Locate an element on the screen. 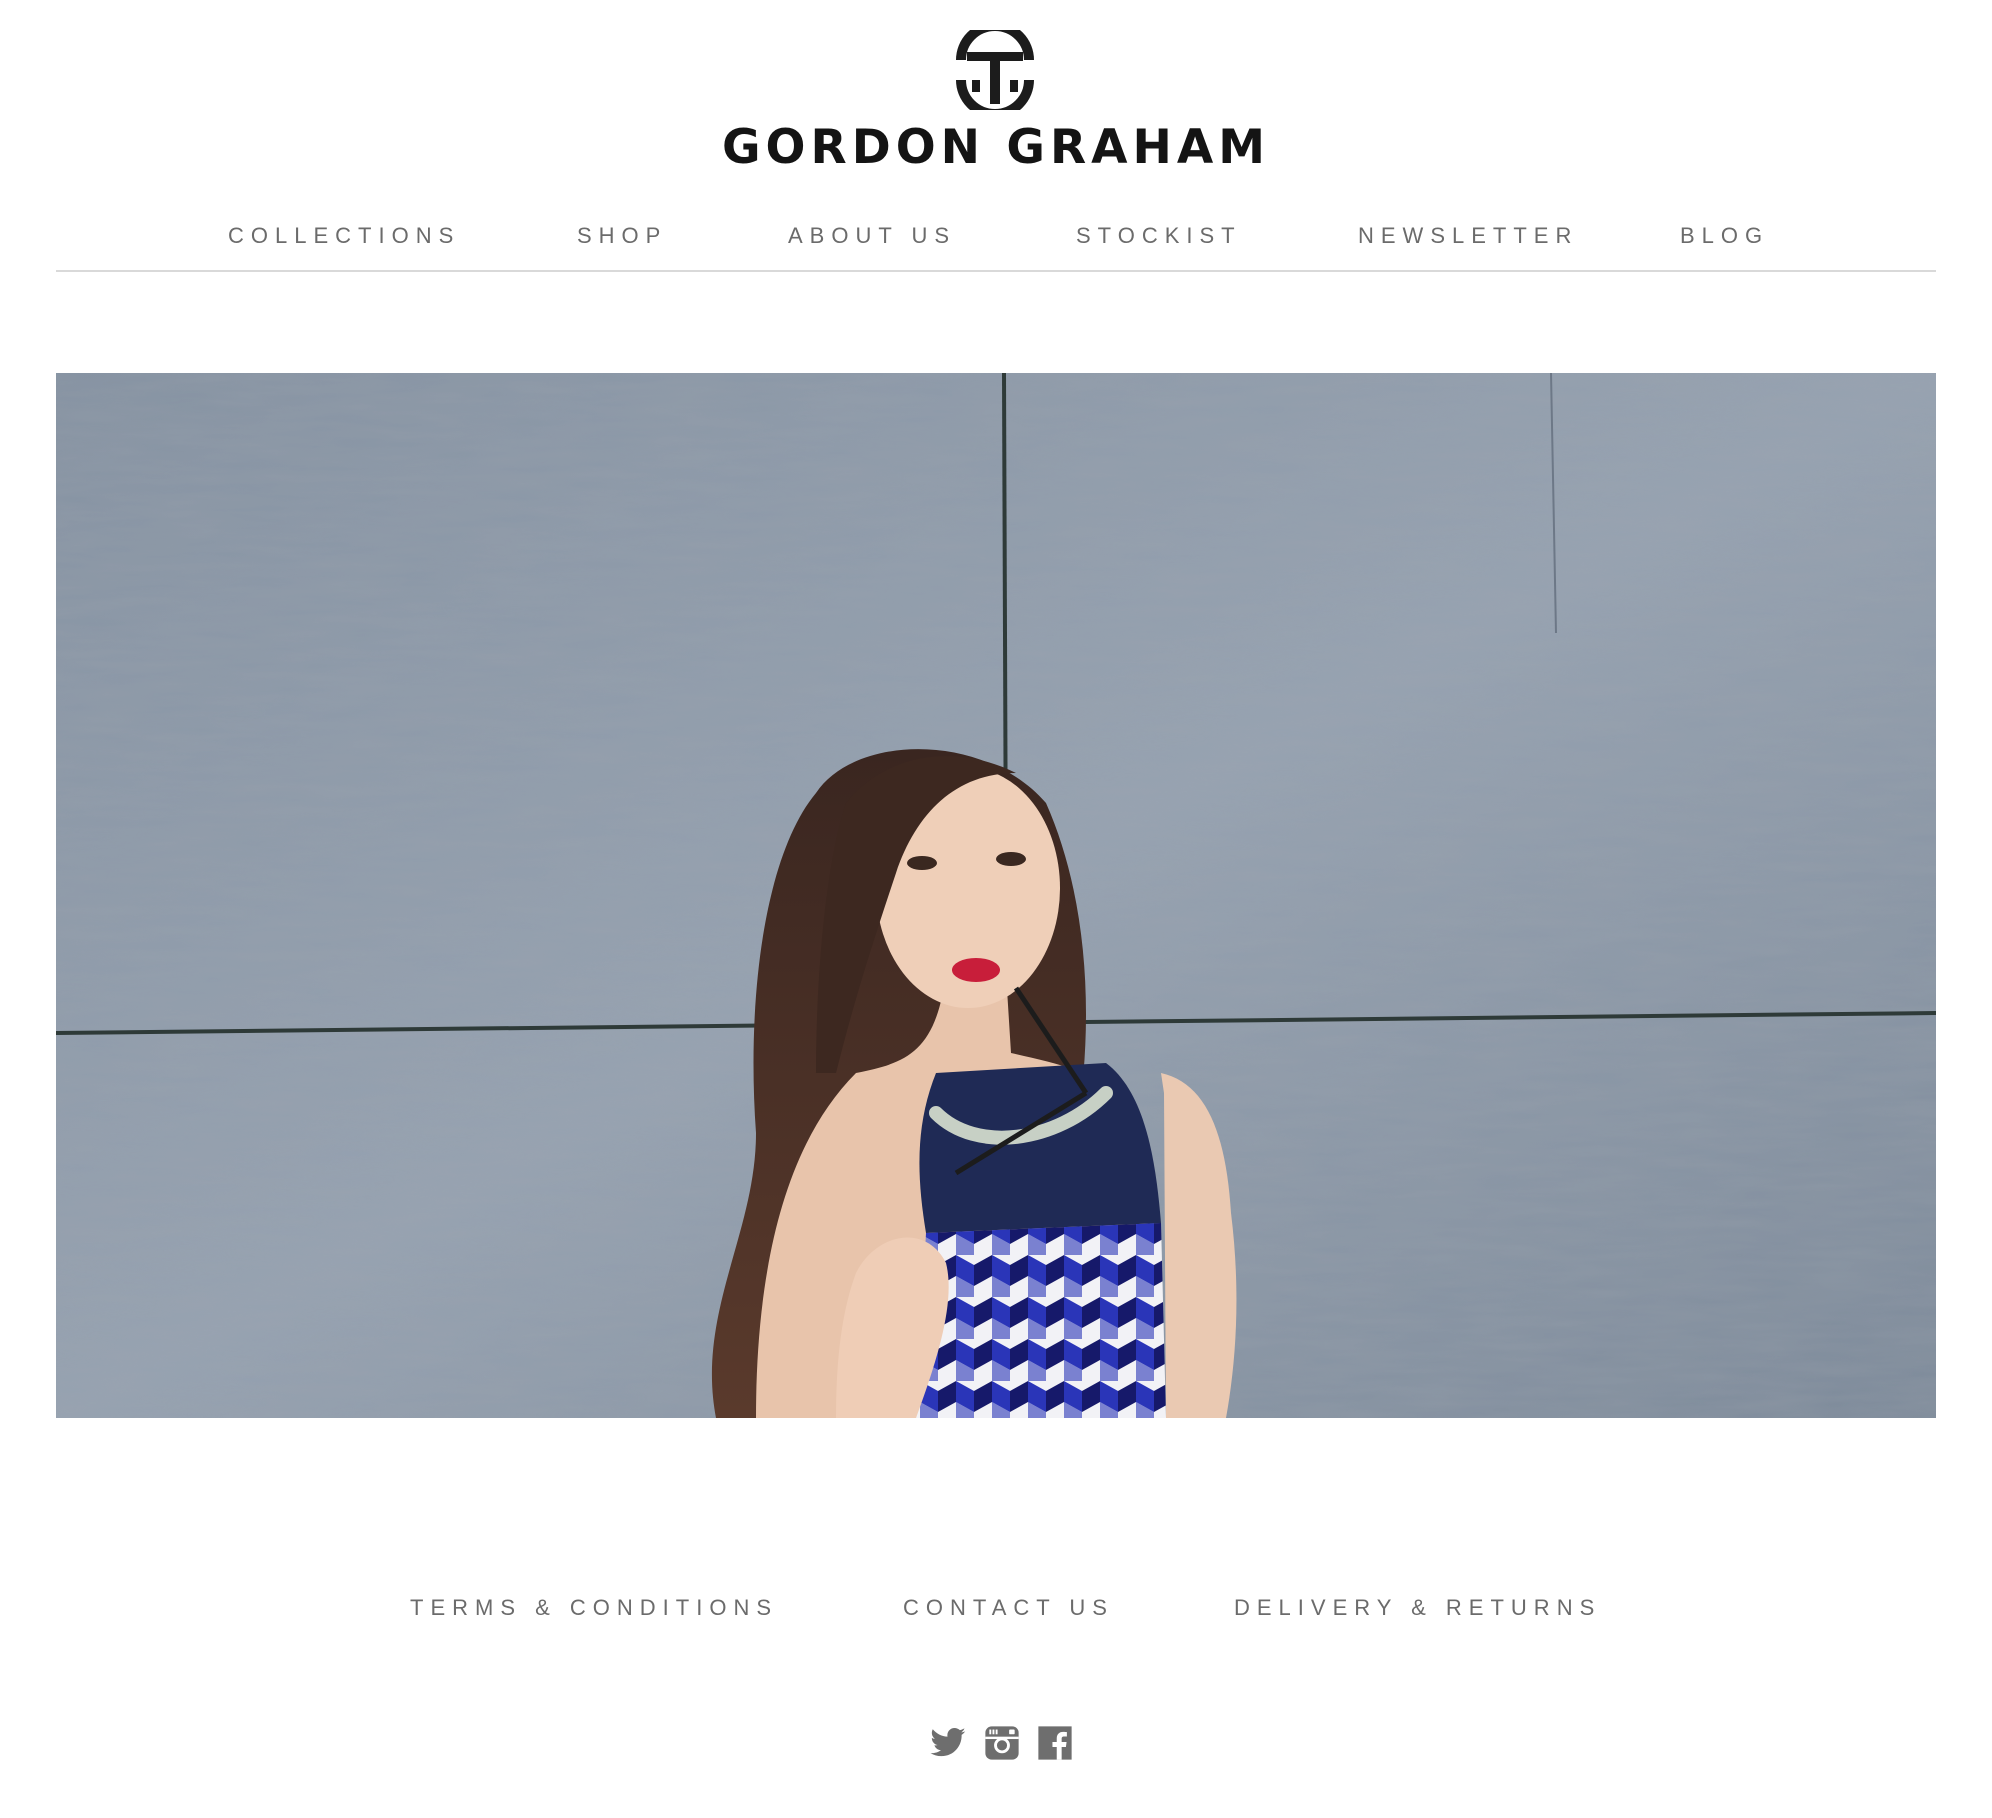  nav-item-shop: SHOP is located at coordinates (622, 236).